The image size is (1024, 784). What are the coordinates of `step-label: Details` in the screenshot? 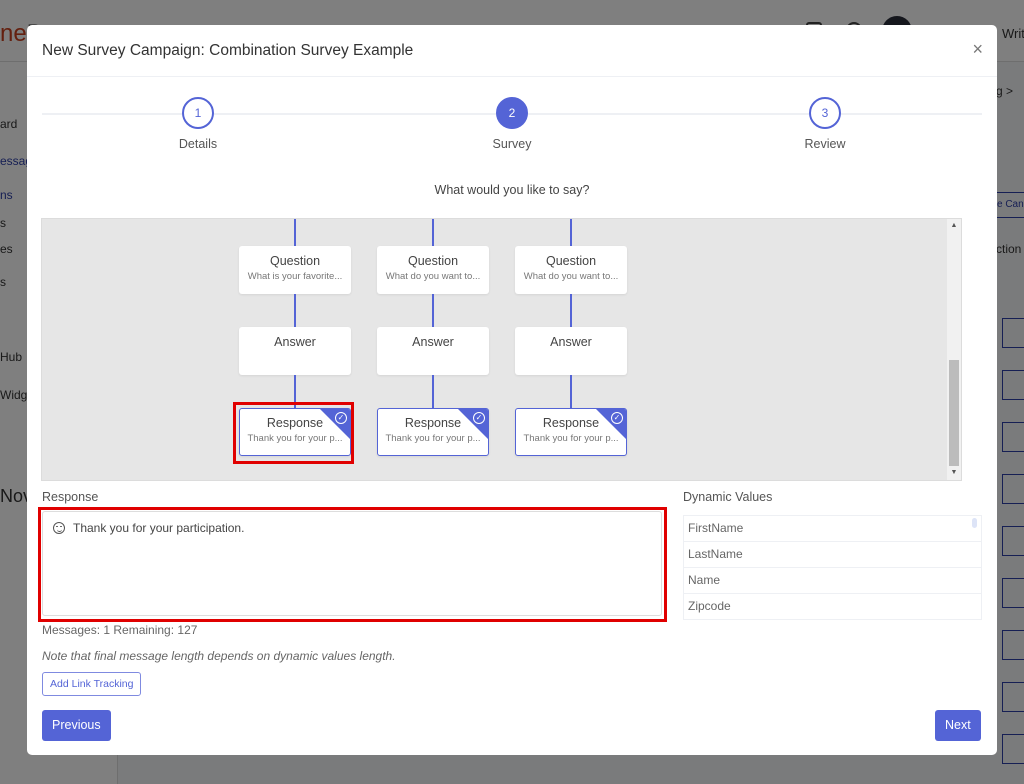 It's located at (198, 144).